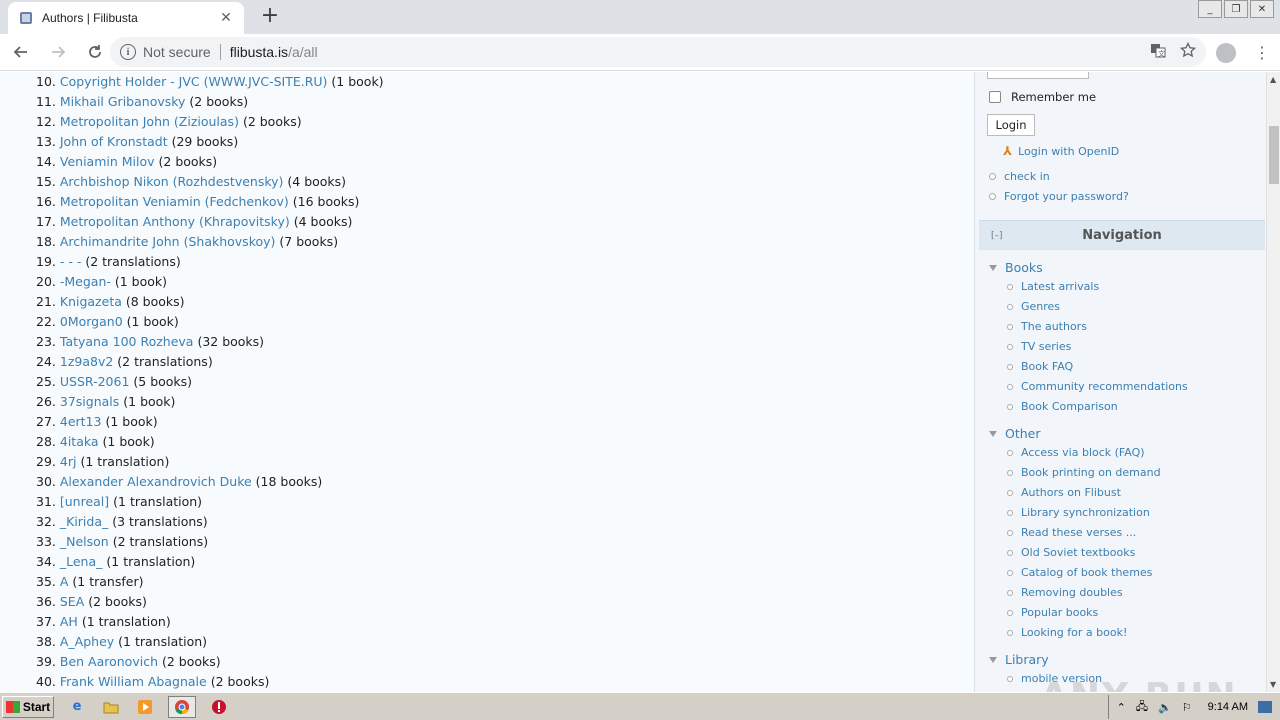 The width and height of the screenshot is (1280, 720). I want to click on expand-triangle-icon, so click(993, 433).